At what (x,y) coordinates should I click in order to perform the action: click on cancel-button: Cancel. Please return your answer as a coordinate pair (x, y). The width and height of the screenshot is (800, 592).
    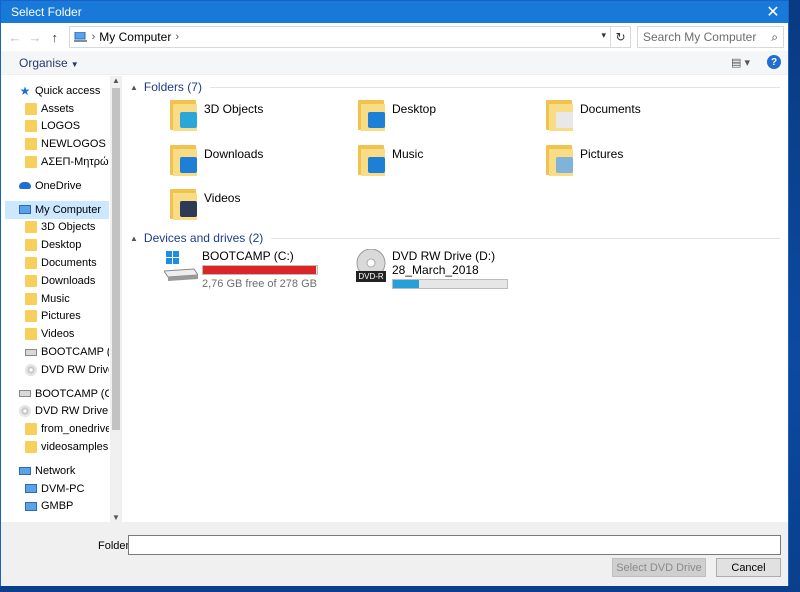
    Looking at the image, I should click on (748, 567).